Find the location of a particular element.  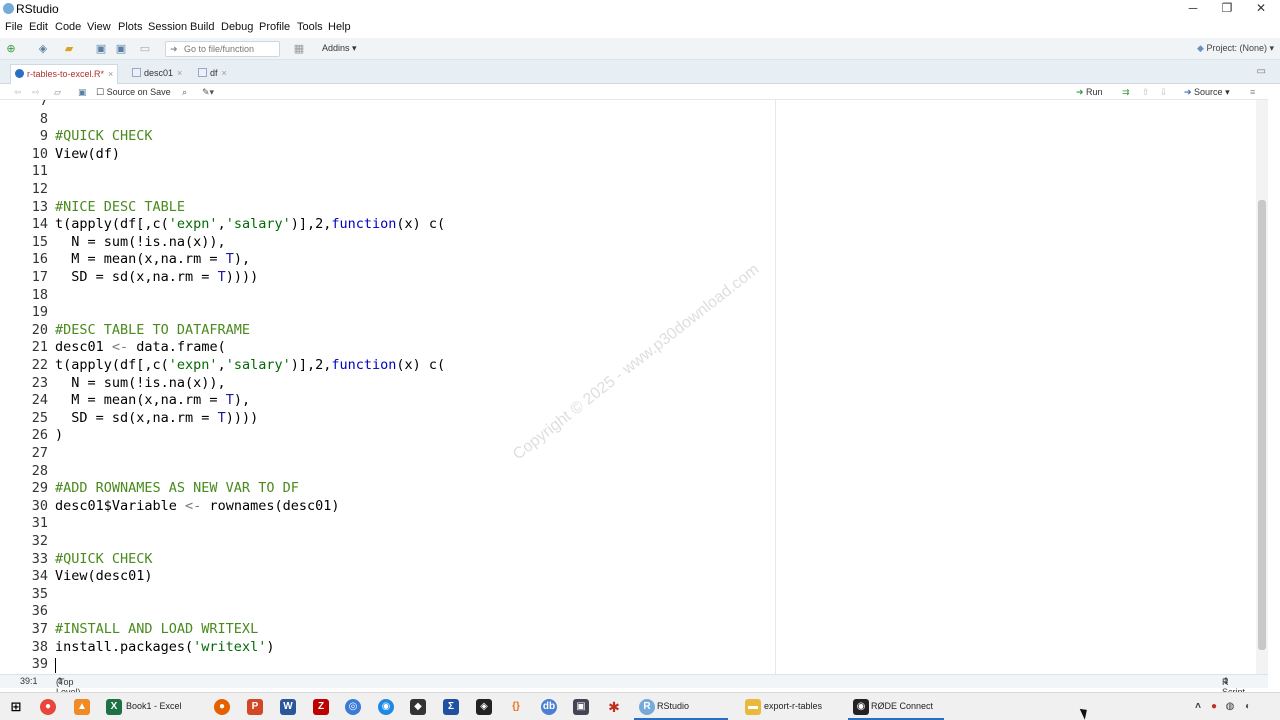

powerpoint-icon: P is located at coordinates (255, 707).